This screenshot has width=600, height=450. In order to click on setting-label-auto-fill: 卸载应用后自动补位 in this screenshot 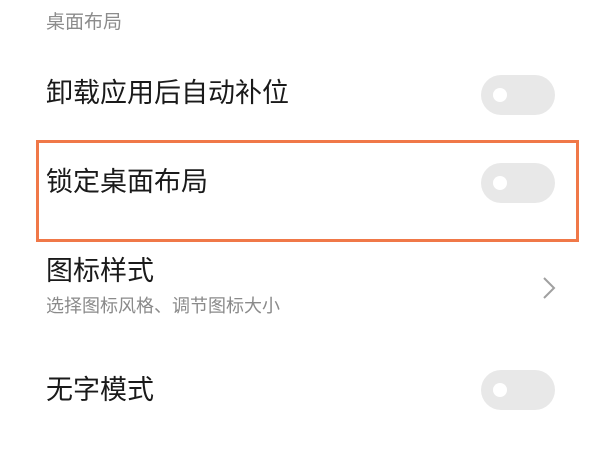, I will do `click(167, 93)`.